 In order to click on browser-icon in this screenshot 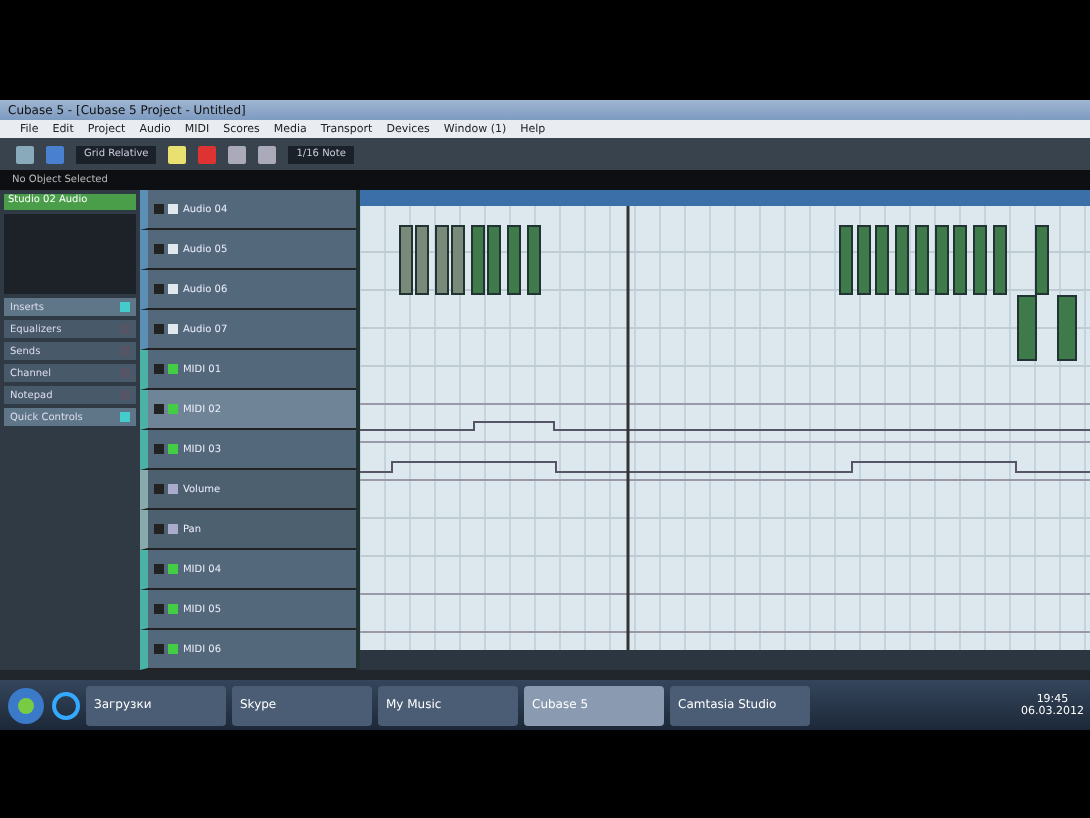, I will do `click(66, 705)`.